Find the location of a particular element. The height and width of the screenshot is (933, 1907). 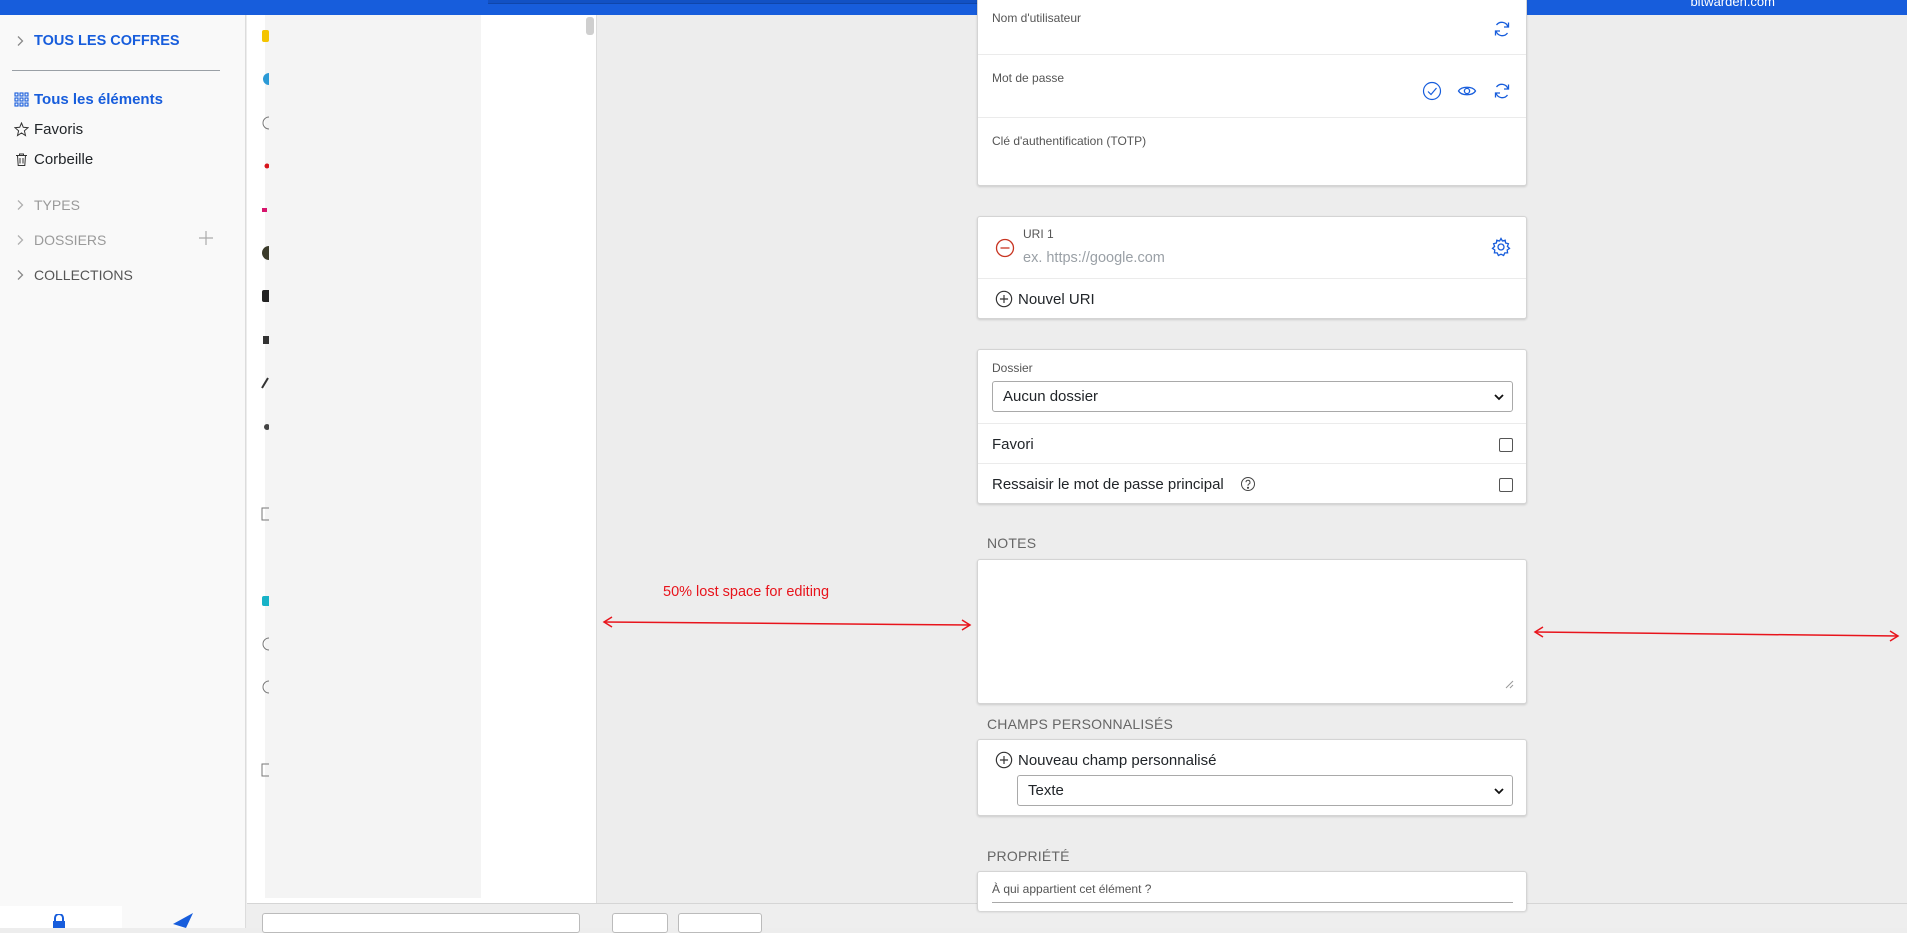

sidebar-item-all-items: Tous les éléments is located at coordinates (88, 99).